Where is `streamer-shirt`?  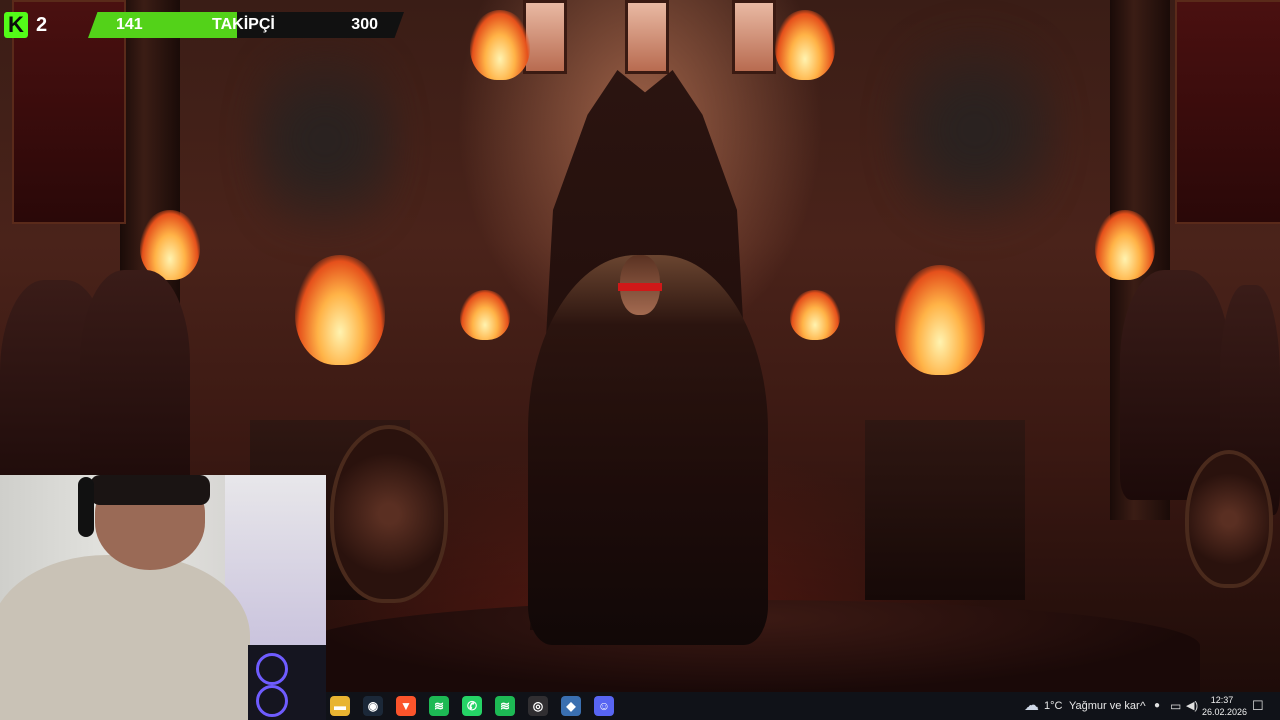 streamer-shirt is located at coordinates (125, 637).